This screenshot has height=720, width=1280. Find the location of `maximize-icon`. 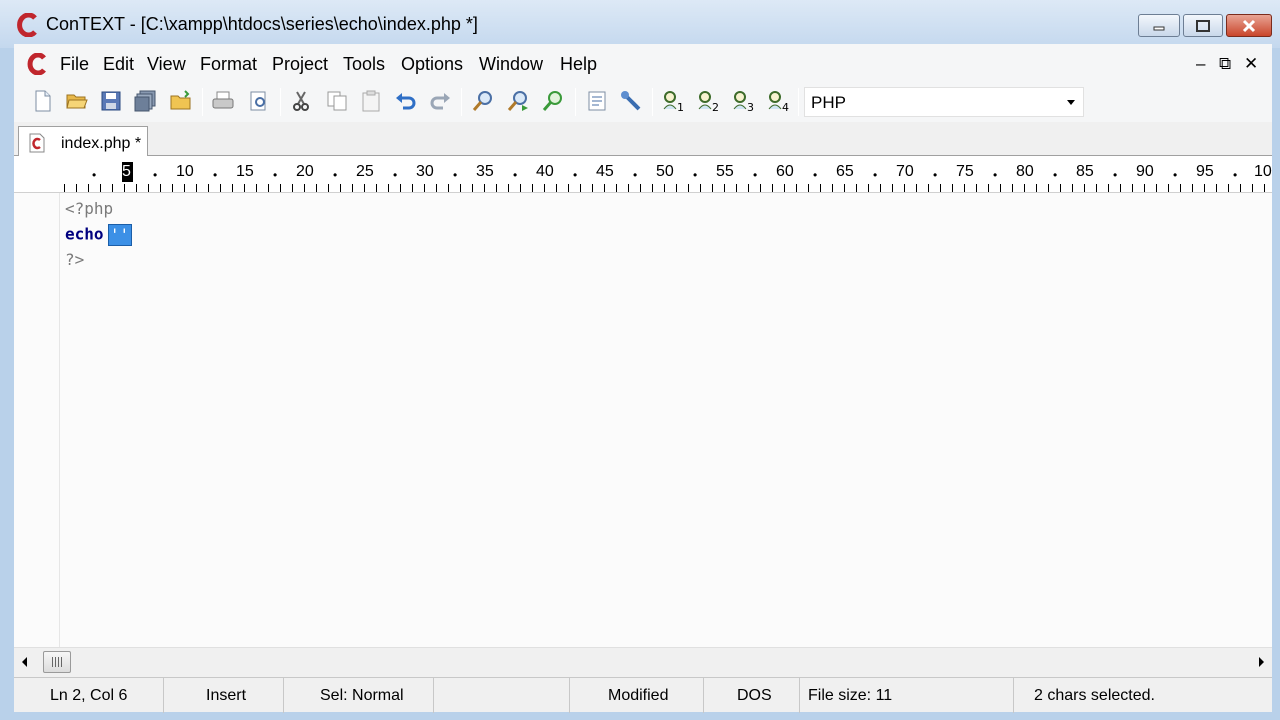

maximize-icon is located at coordinates (1203, 25).